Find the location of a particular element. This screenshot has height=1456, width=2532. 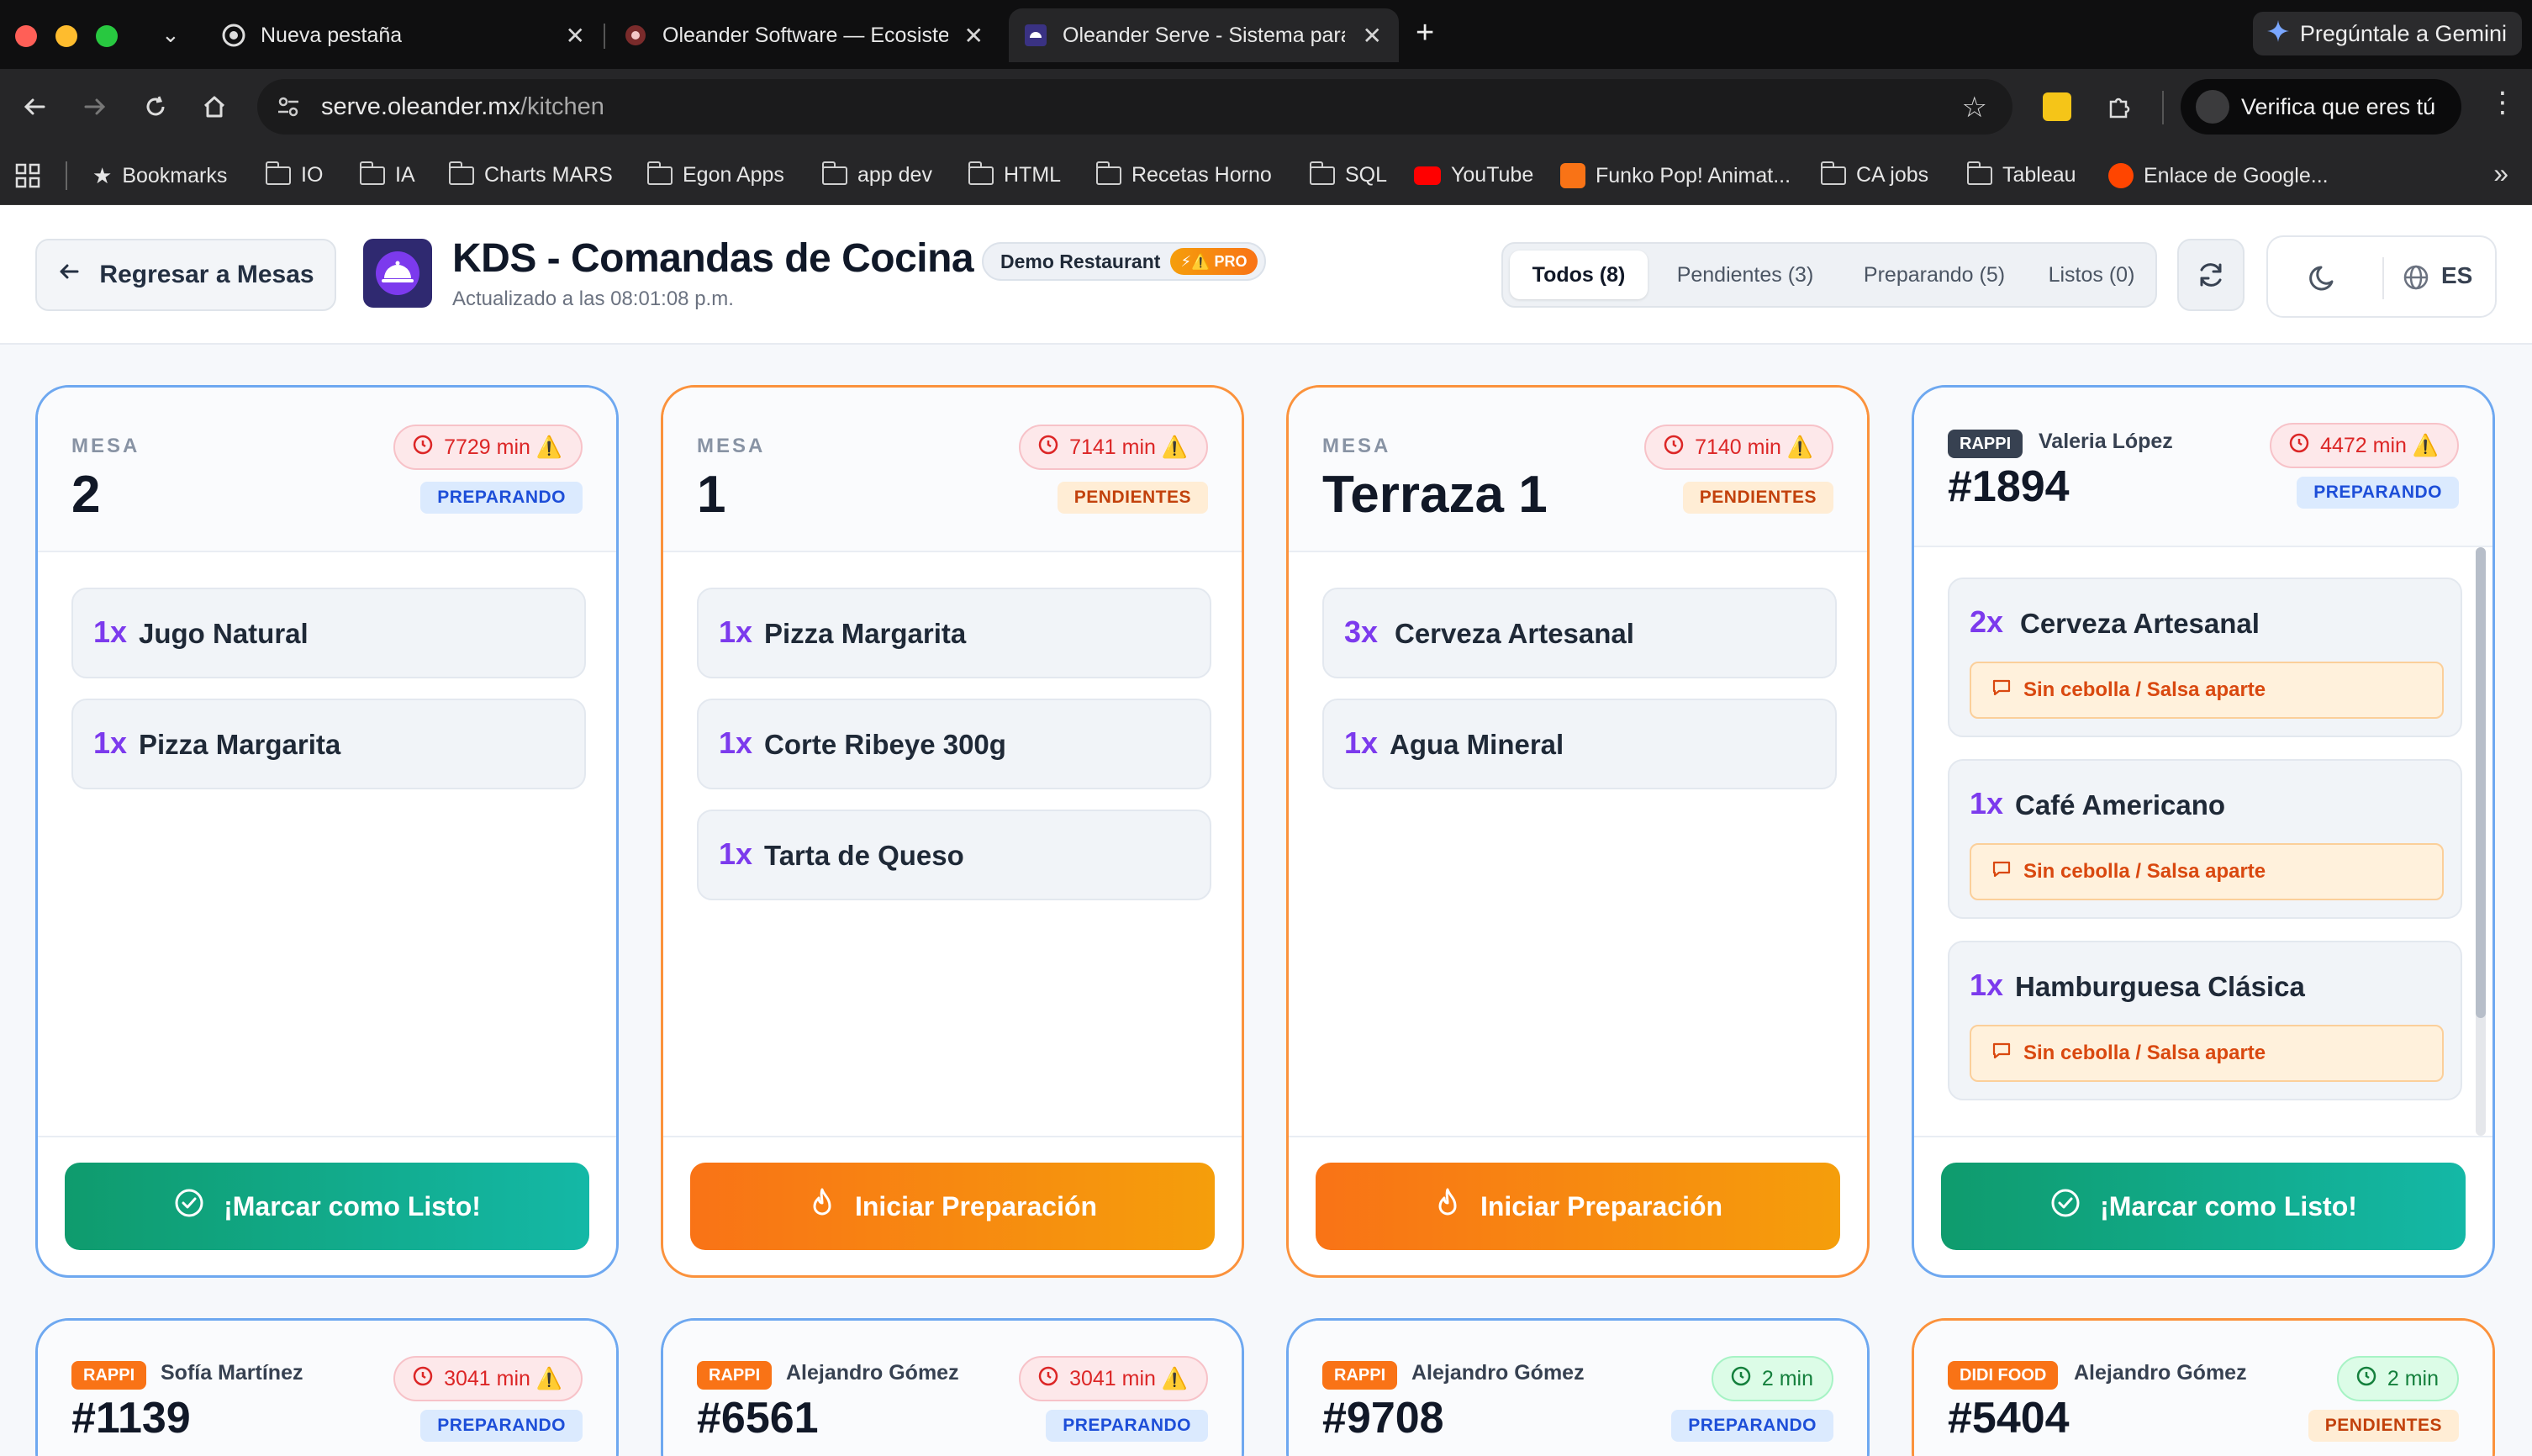

new-tab-button: + is located at coordinates (1425, 33).